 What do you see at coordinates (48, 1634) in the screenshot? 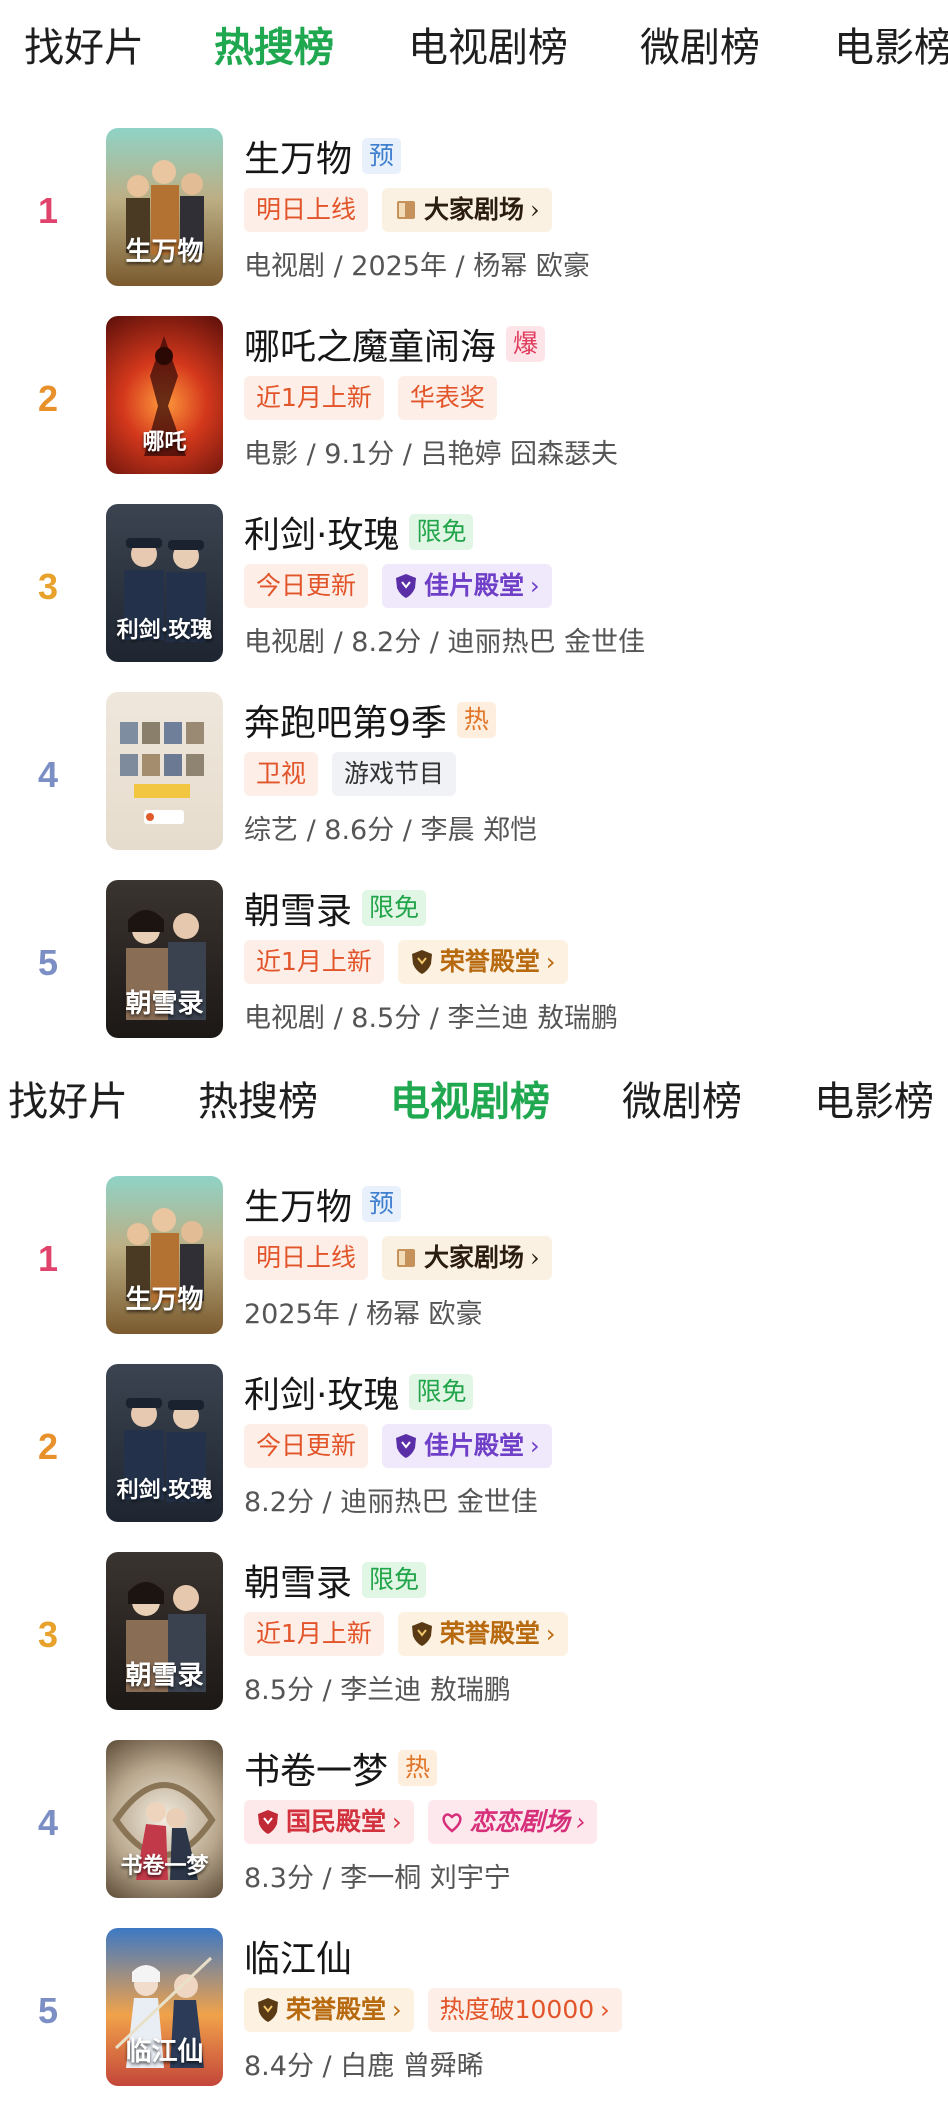
I see `rank-number: 3` at bounding box center [48, 1634].